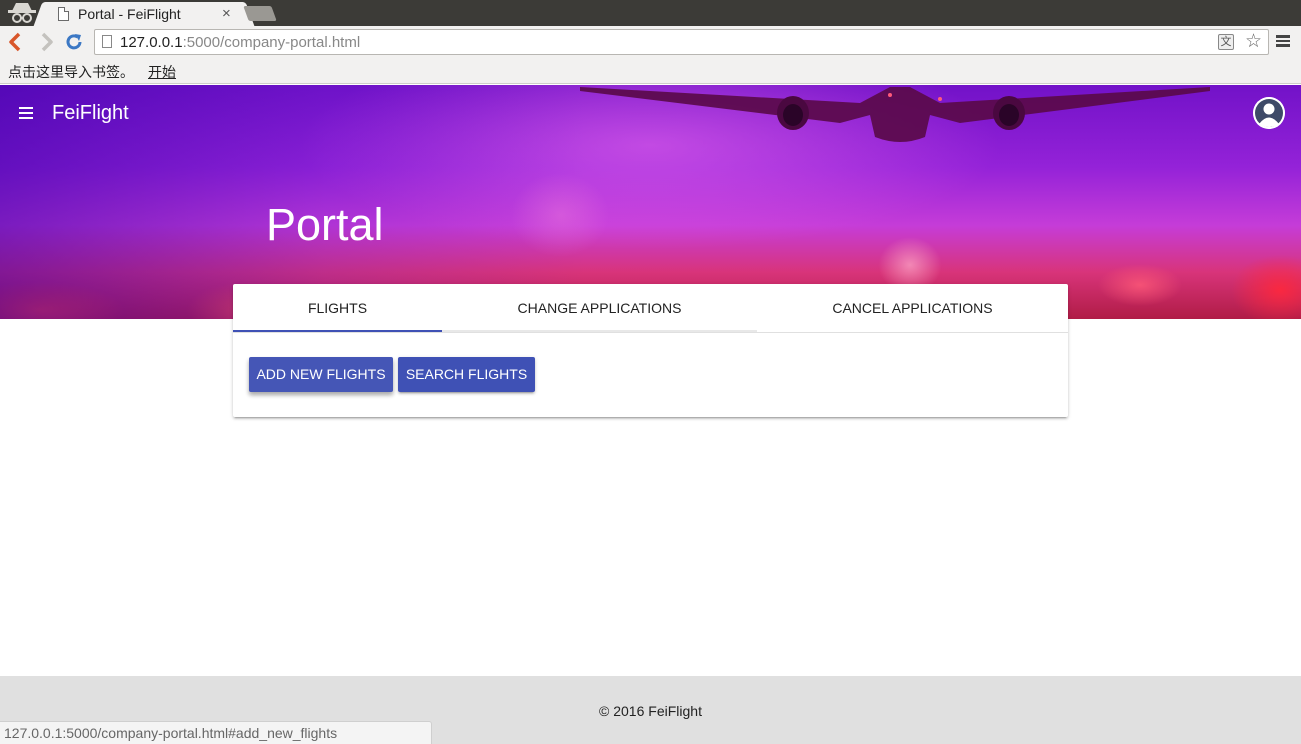 The image size is (1301, 744). Describe the element at coordinates (321, 374) in the screenshot. I see `add-new-flights-button: ADD NEW FLIGHTS` at that location.